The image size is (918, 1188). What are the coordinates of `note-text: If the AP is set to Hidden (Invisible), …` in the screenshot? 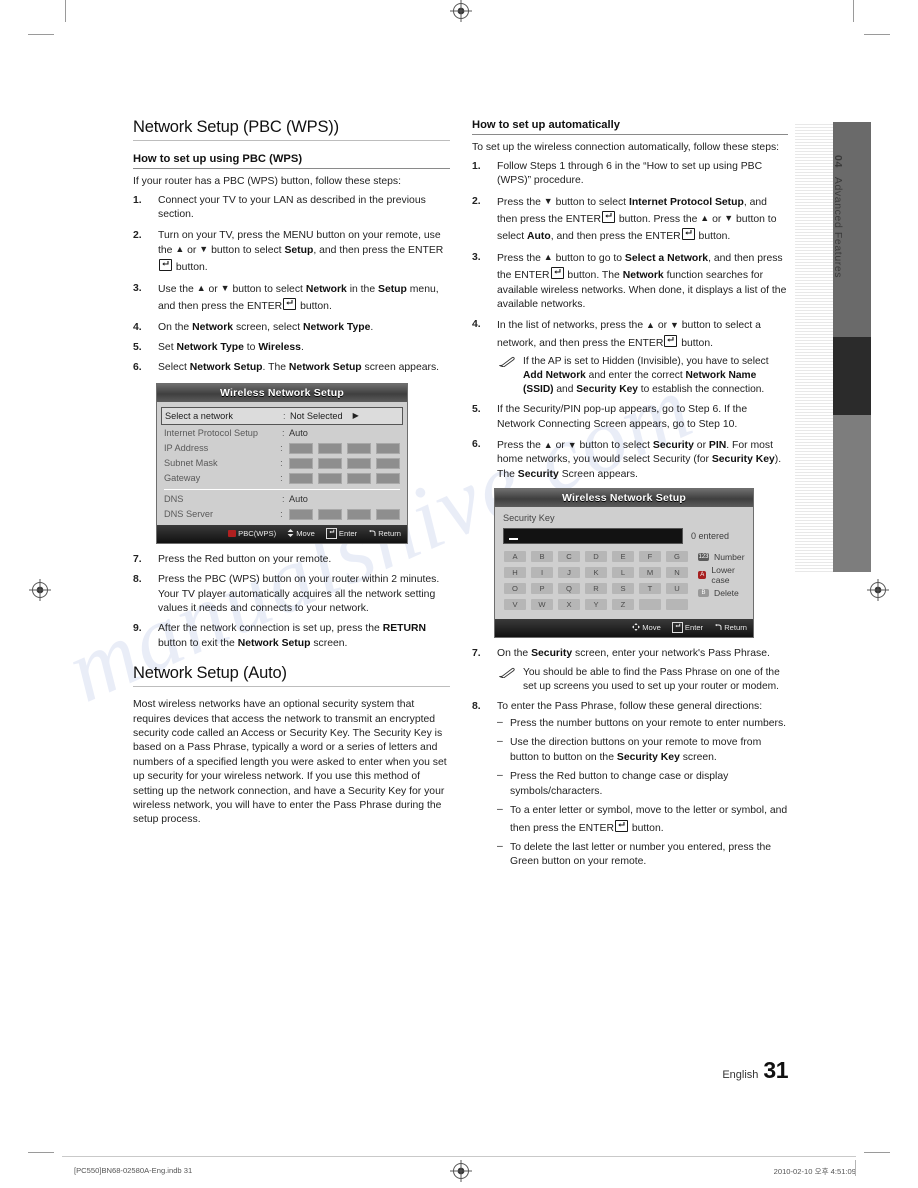 It's located at (646, 376).